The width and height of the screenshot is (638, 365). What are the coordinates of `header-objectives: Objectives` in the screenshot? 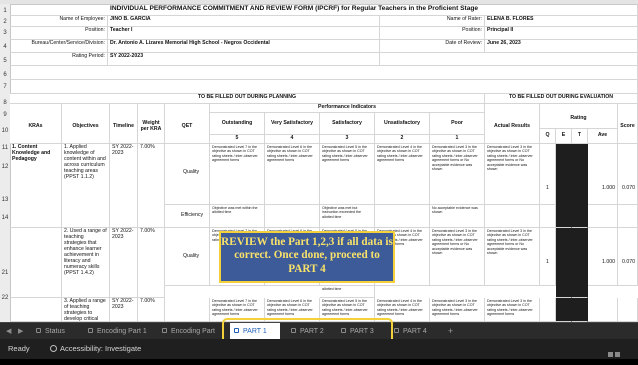 It's located at (86, 124).